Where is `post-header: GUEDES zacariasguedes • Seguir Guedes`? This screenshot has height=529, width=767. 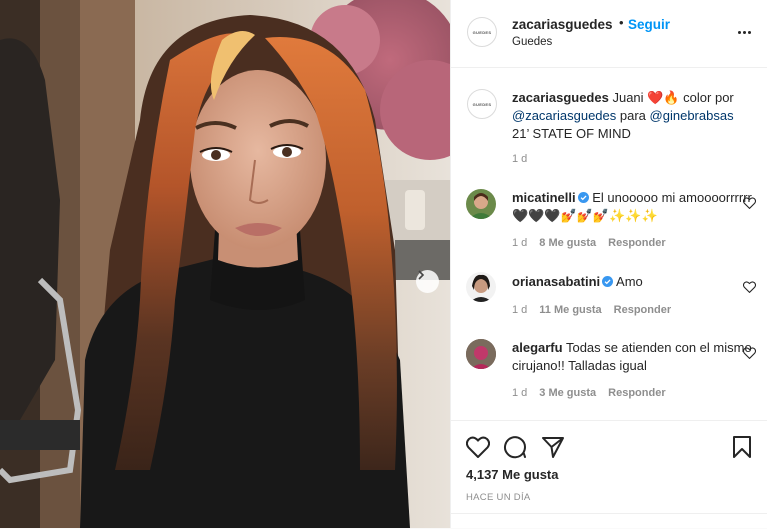 post-header: GUEDES zacariasguedes • Seguir Guedes is located at coordinates (609, 34).